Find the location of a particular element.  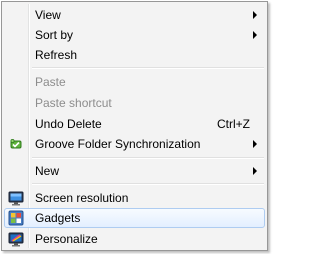

menu-item-new-label: New is located at coordinates (47, 171).